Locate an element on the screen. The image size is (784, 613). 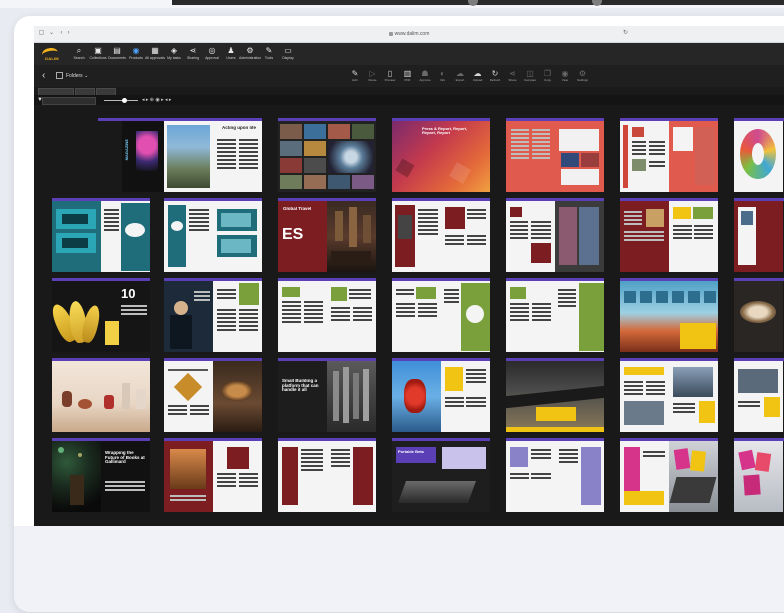
action-label: Route is located at coordinates (372, 80).